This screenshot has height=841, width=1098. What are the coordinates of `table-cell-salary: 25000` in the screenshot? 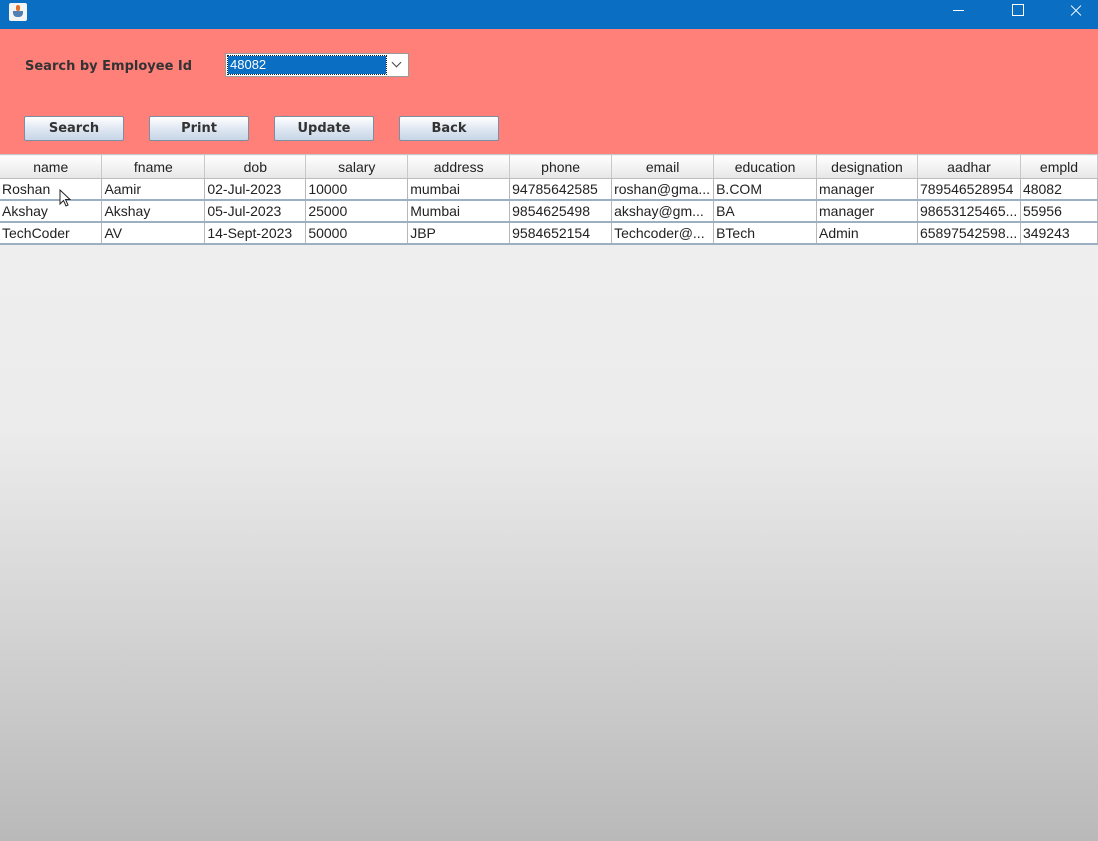 It's located at (357, 211).